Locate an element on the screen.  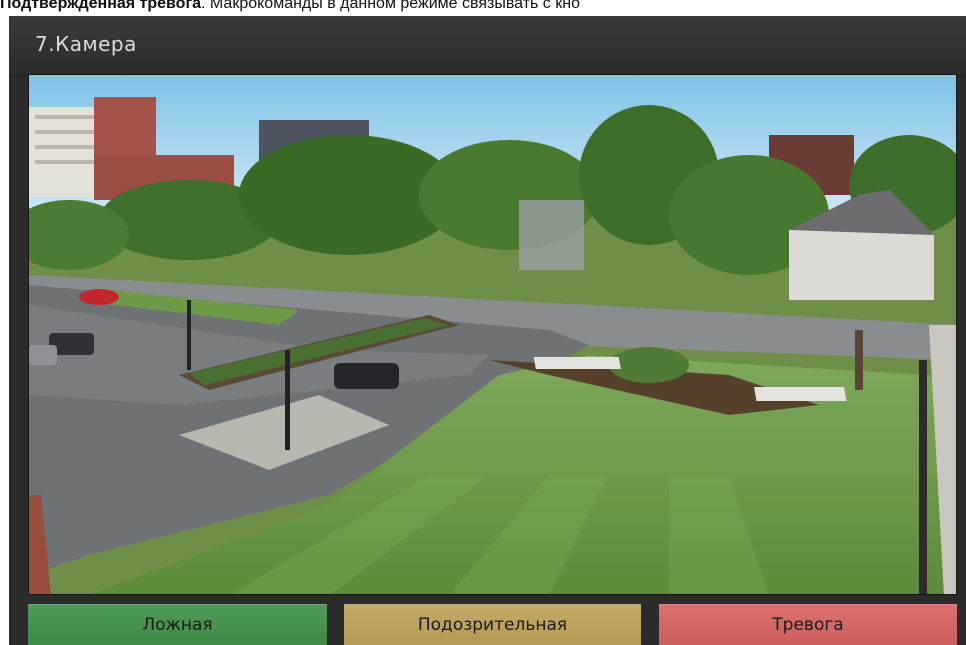
suspicious-label: Подозрительная is located at coordinates (492, 625).